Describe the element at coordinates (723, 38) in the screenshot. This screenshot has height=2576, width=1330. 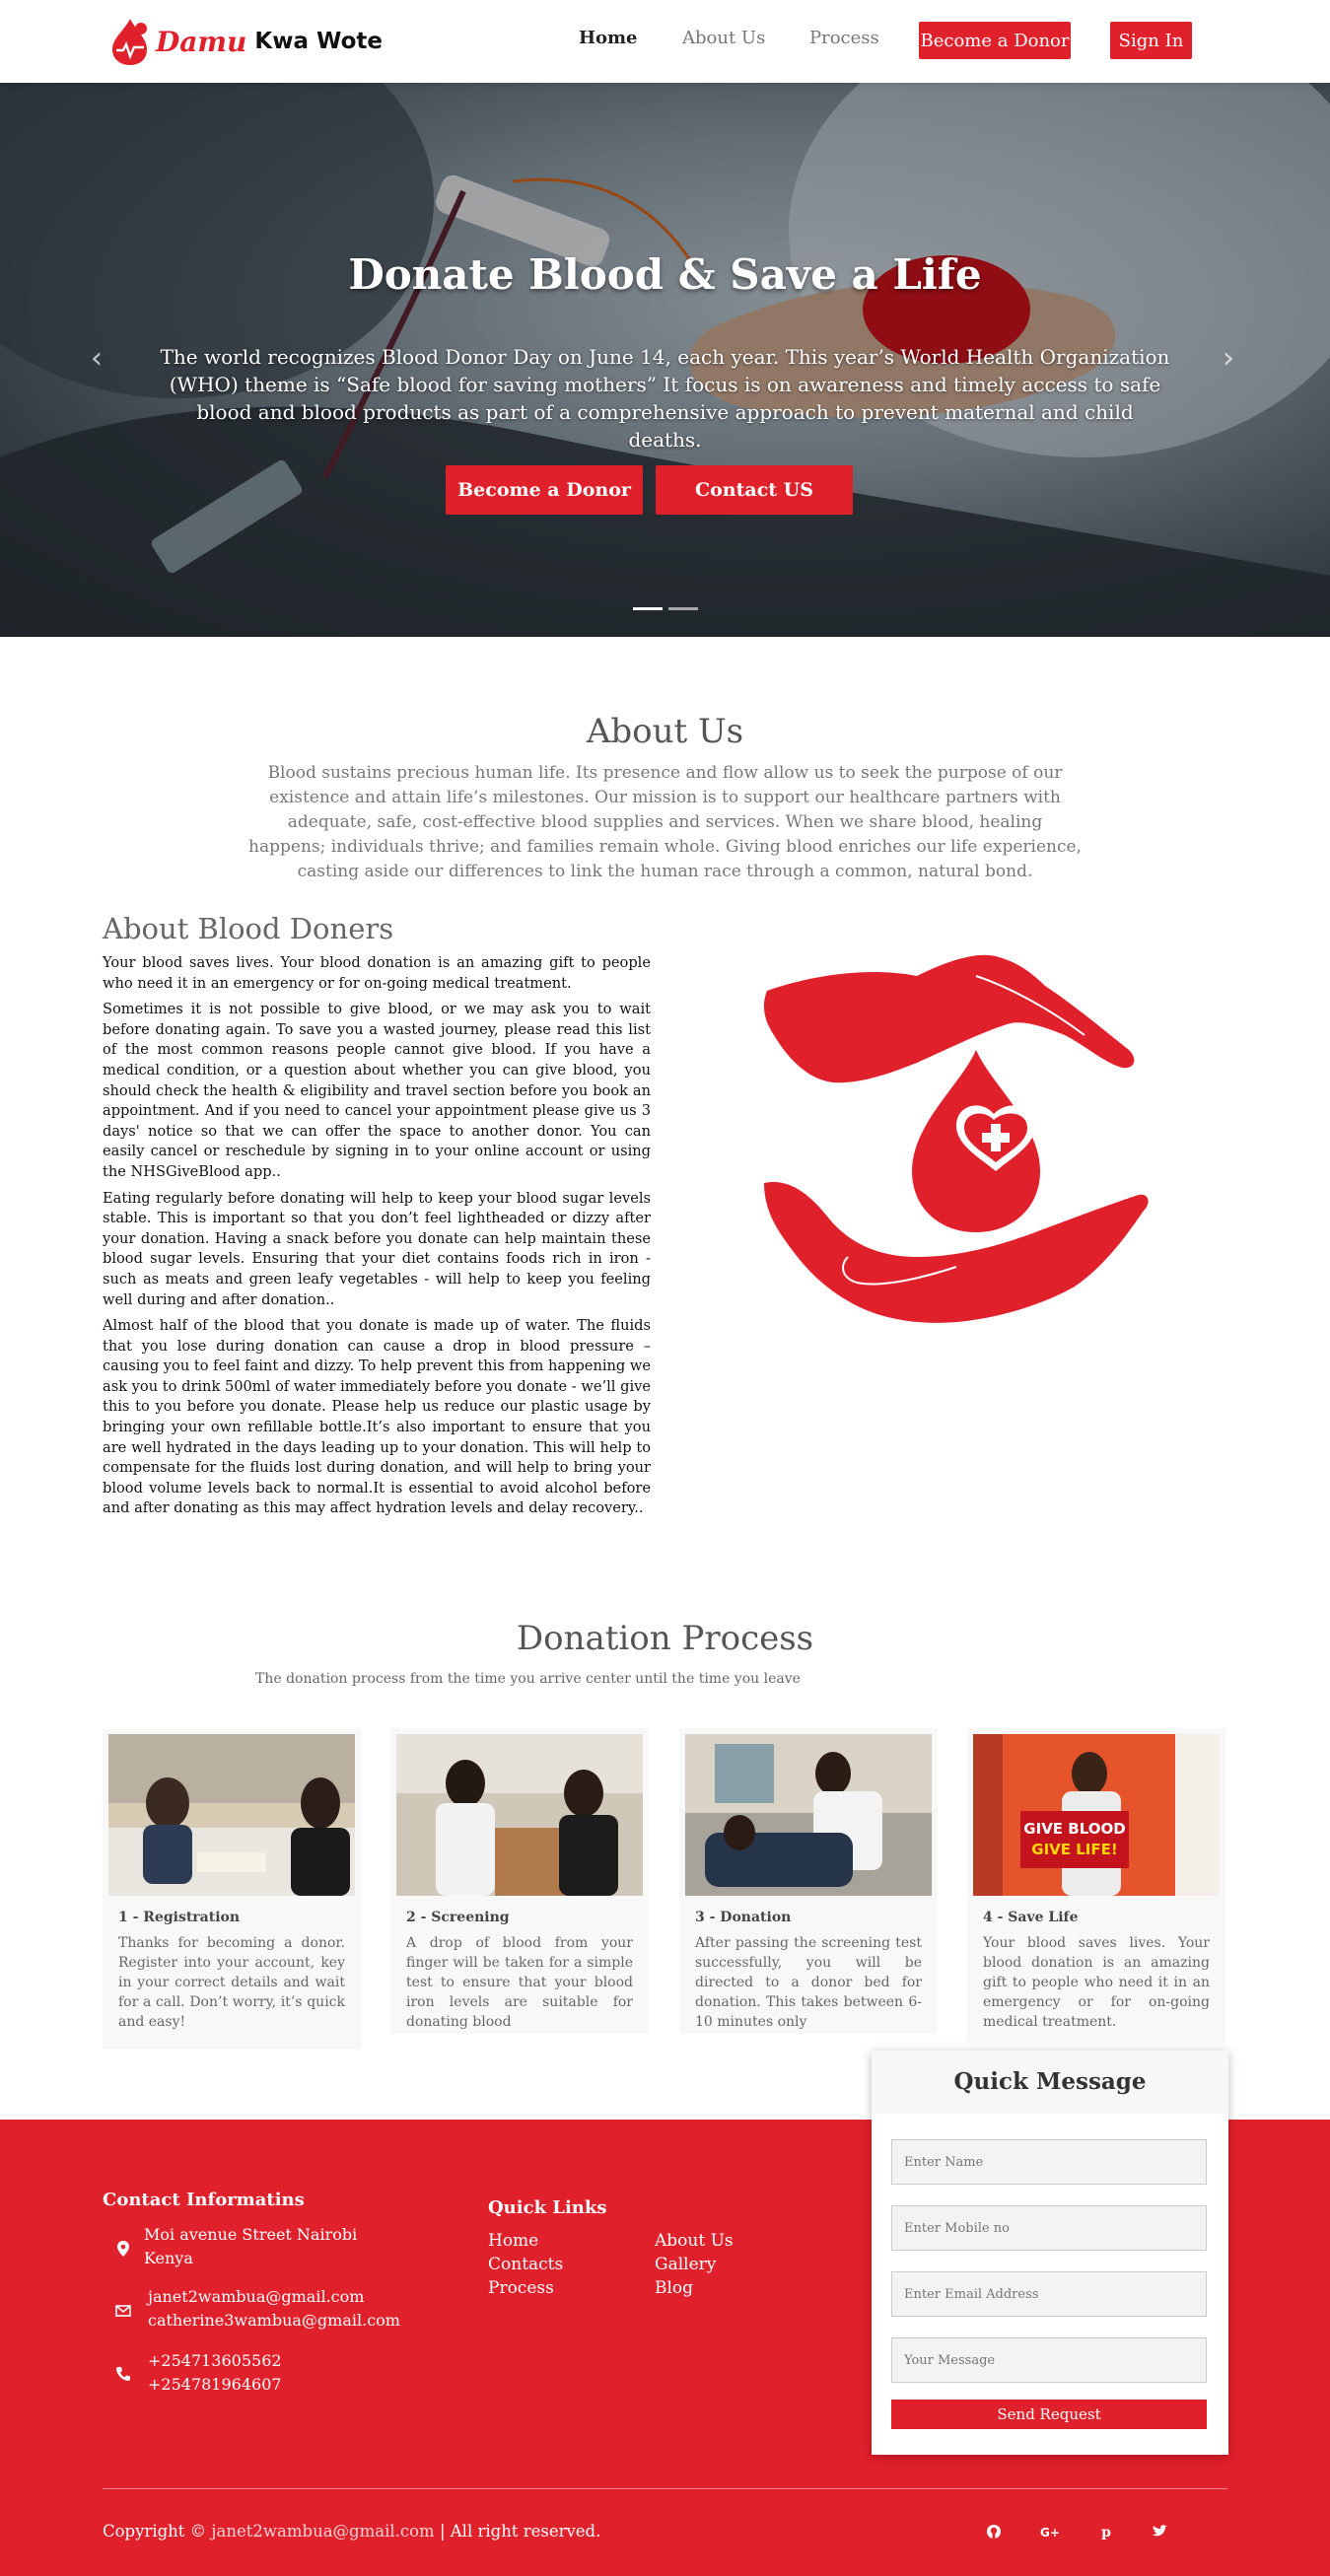
I see `nav-about: About Us` at that location.